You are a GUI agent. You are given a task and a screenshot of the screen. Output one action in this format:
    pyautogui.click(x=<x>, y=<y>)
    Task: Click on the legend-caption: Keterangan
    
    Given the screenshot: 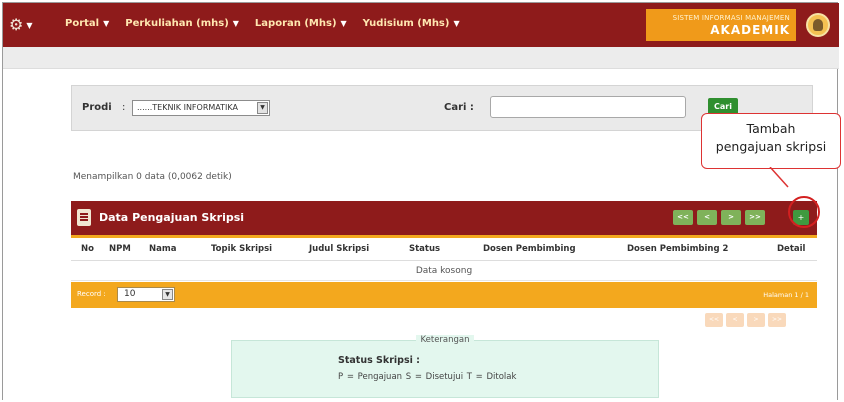 What is the action you would take?
    pyautogui.click(x=445, y=340)
    